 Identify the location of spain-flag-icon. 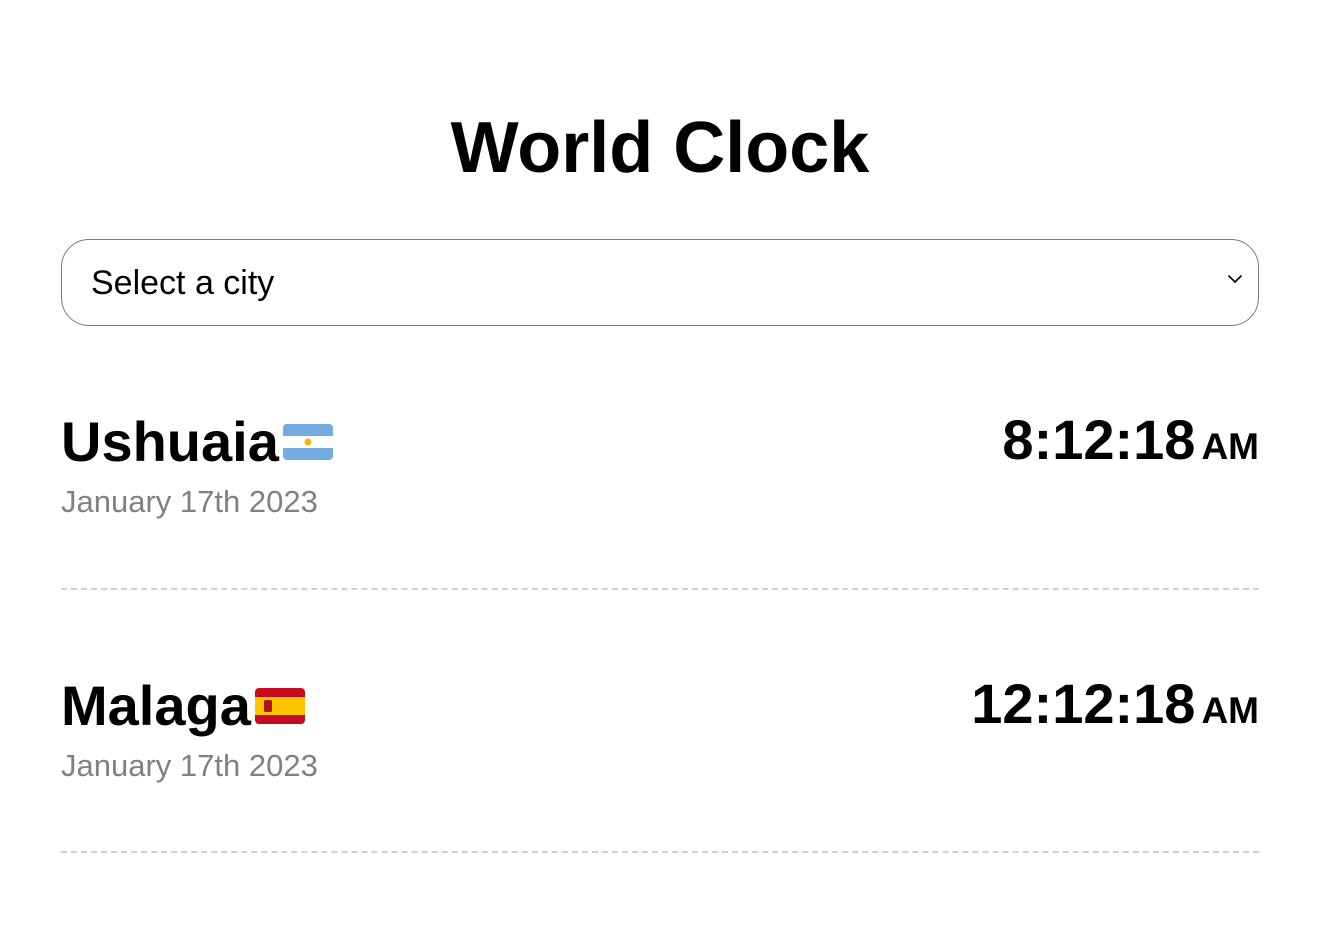
(279, 706).